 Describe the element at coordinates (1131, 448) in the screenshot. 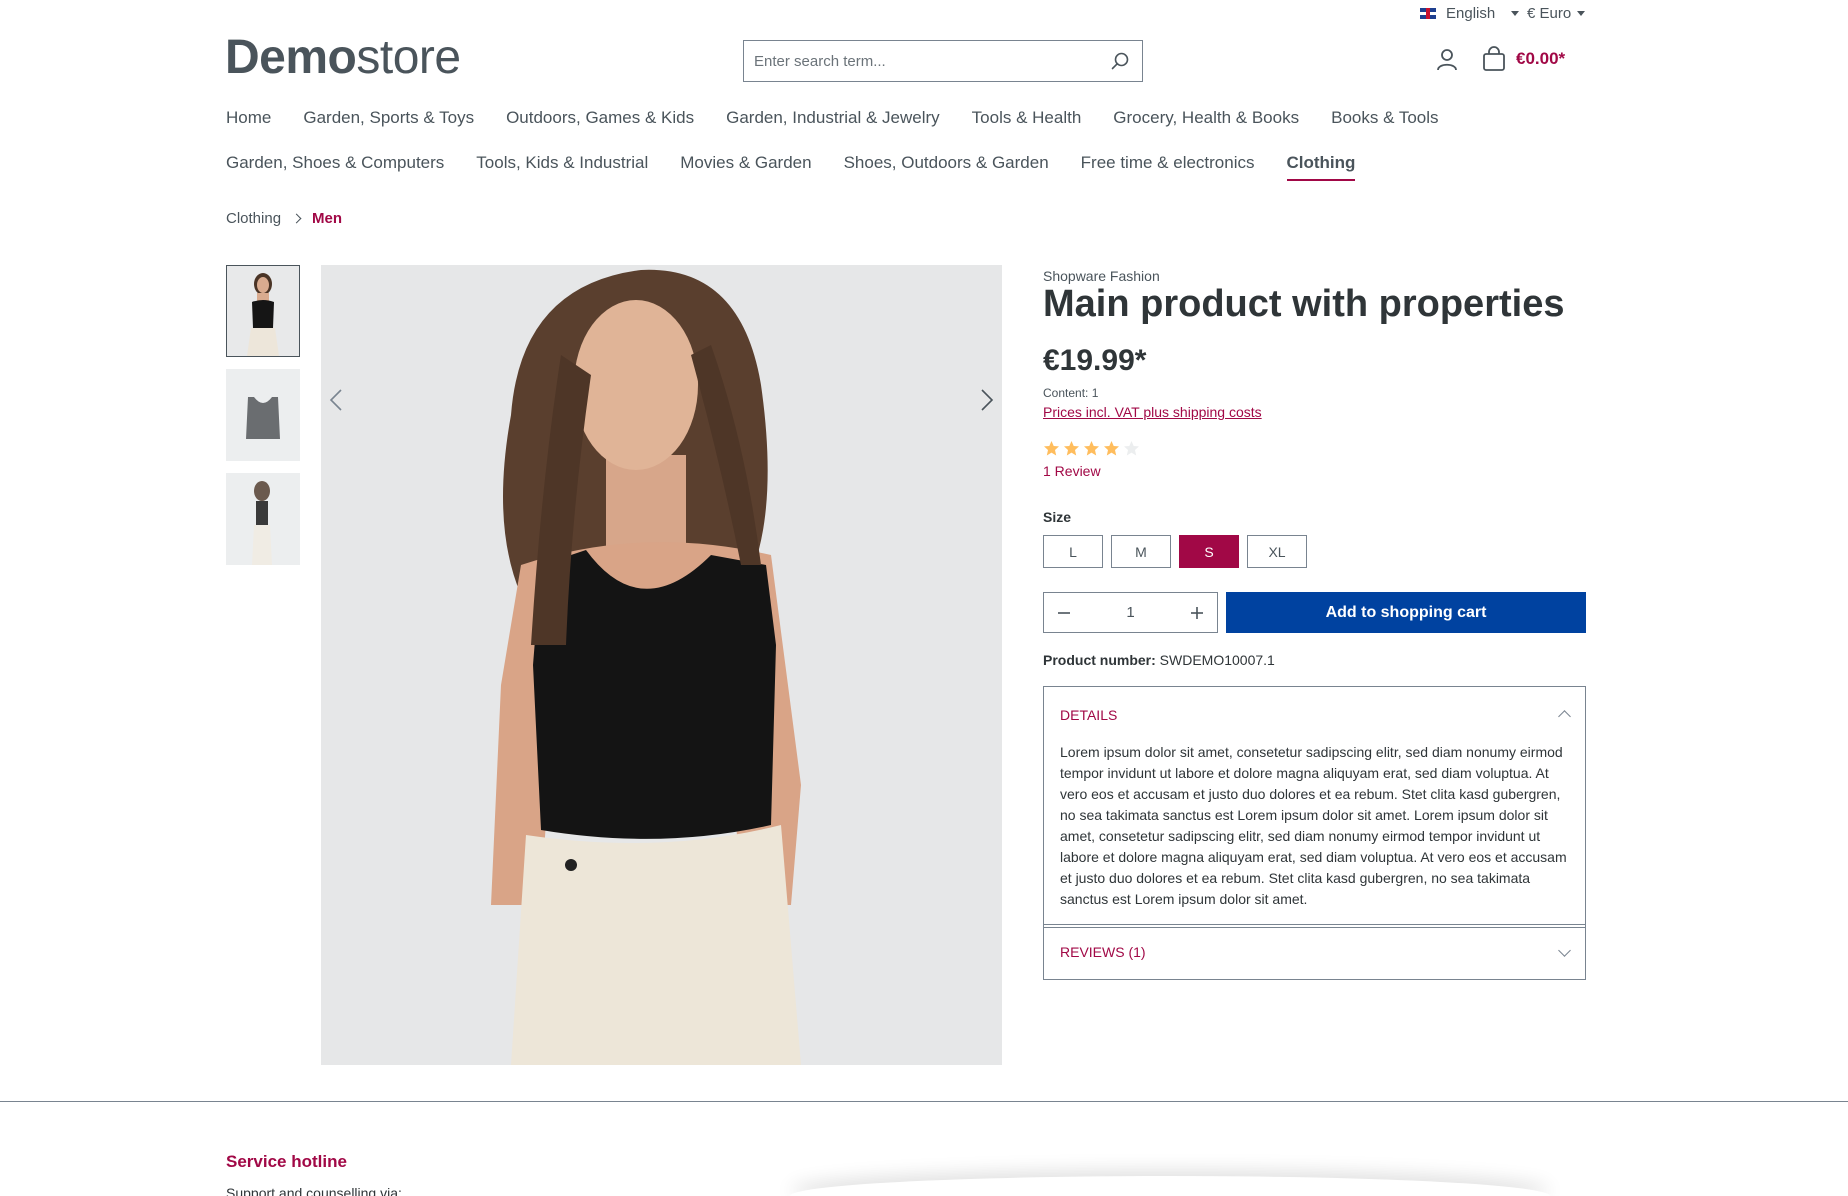

I see `star-empty-icon` at that location.